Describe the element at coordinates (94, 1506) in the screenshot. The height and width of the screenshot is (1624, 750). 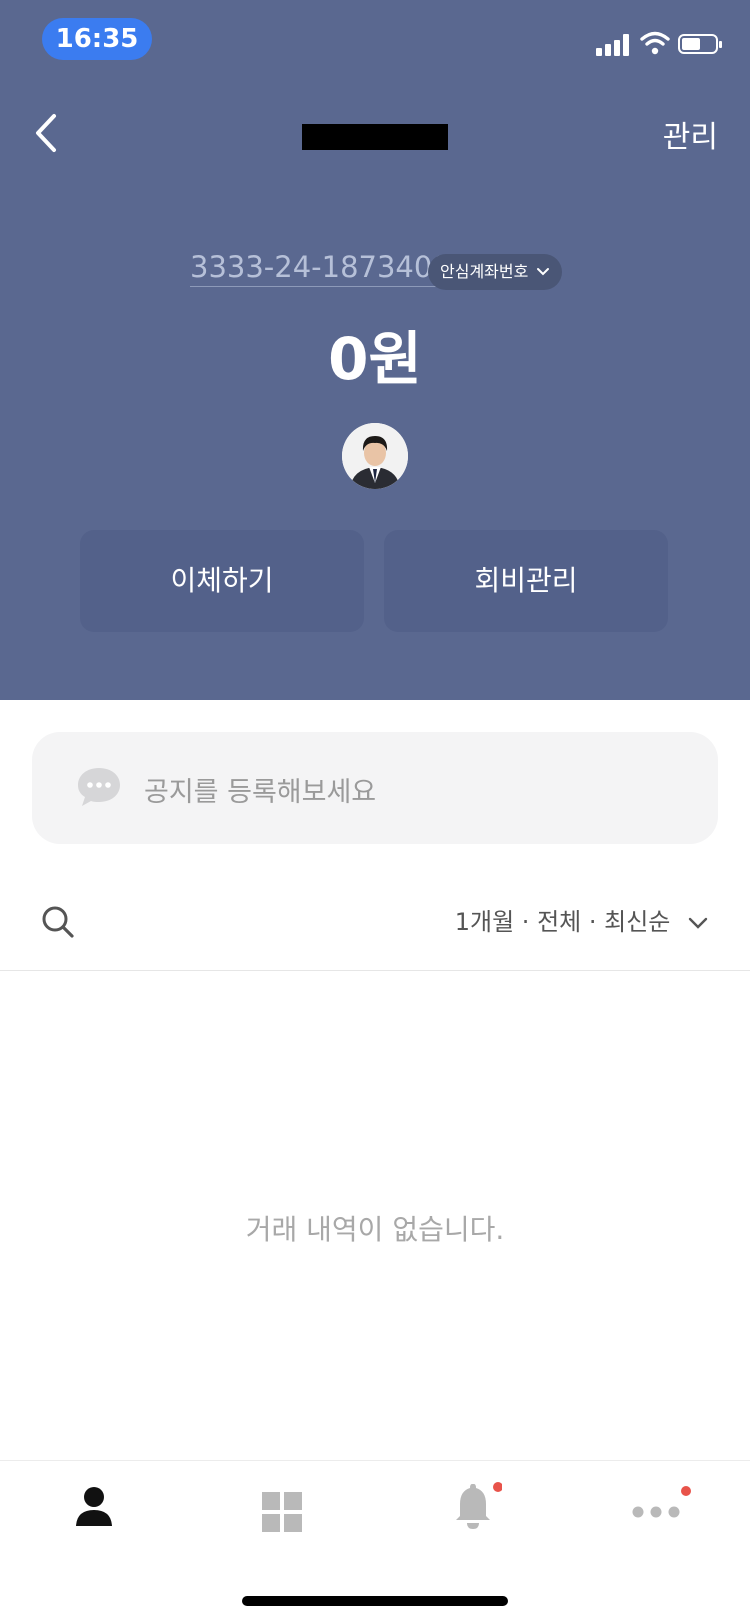
I see `person-icon` at that location.